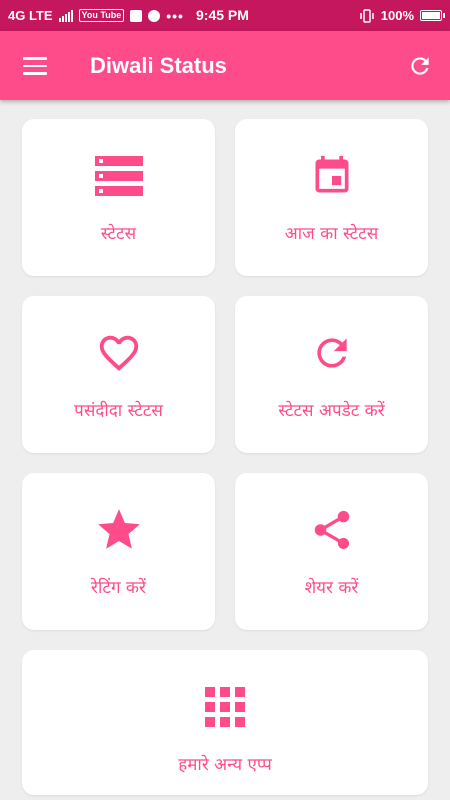 The image size is (450, 800). What do you see at coordinates (118, 588) in the screenshot?
I see `tile-label: रेटिंग करें` at bounding box center [118, 588].